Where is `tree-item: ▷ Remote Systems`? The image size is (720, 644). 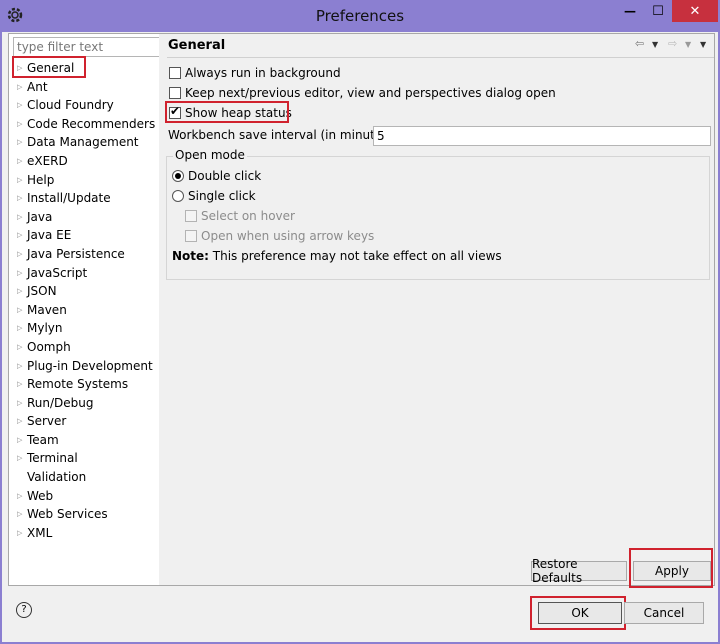 tree-item: ▷ Remote Systems is located at coordinates (84, 384).